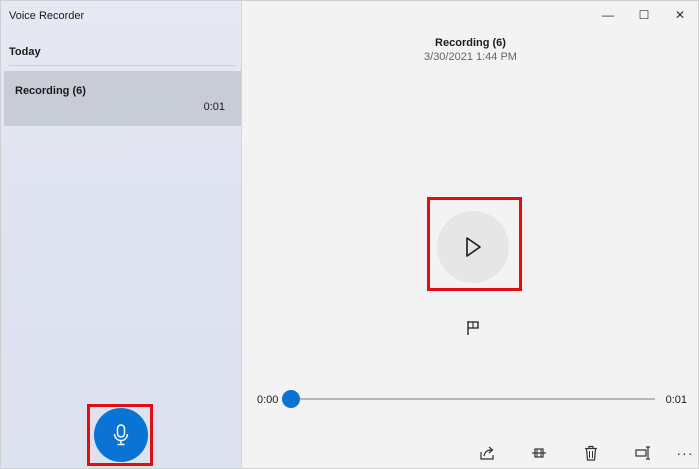 This screenshot has width=699, height=469. What do you see at coordinates (608, 15) in the screenshot?
I see `minimize-button: —` at bounding box center [608, 15].